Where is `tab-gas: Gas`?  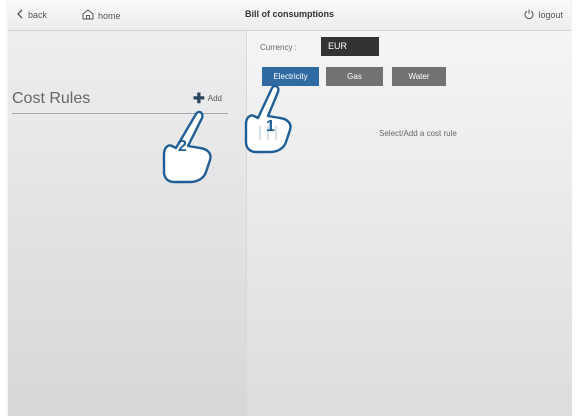
tab-gas: Gas is located at coordinates (354, 76).